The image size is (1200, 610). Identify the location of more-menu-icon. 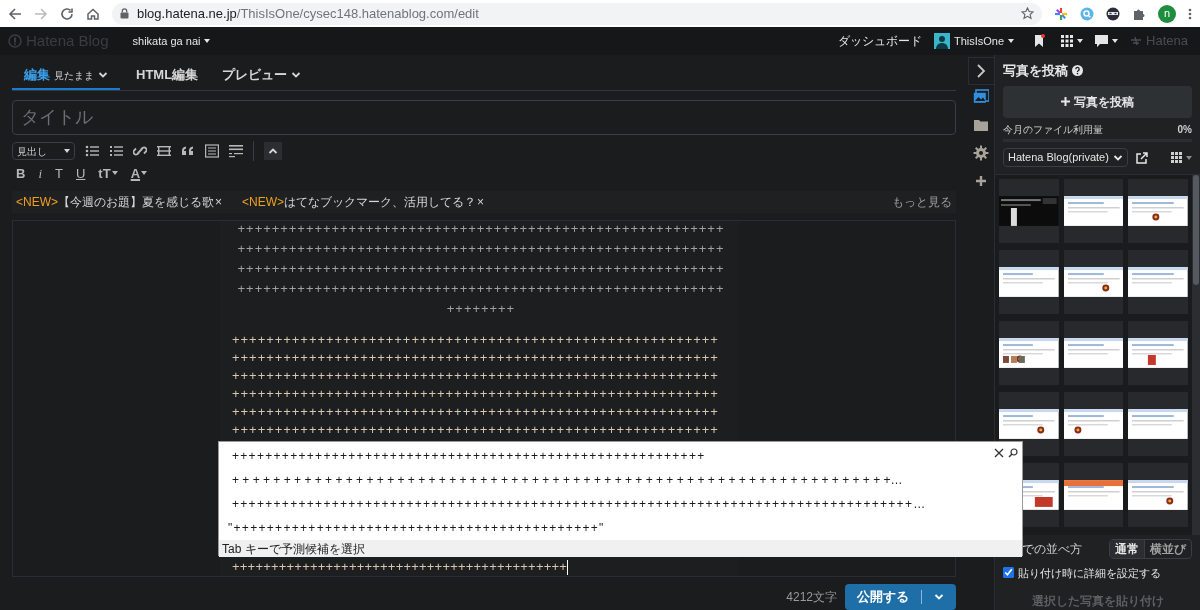
(1190, 13).